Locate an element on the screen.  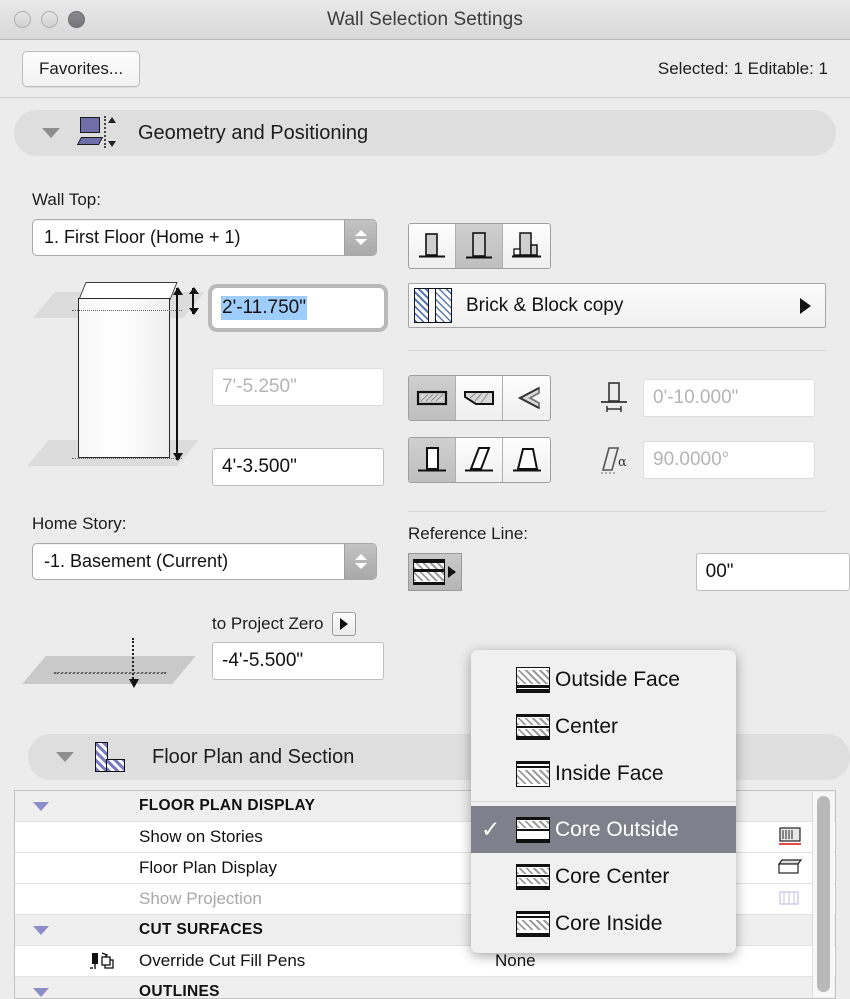
trapezoid-wall-button is located at coordinates (479, 246).